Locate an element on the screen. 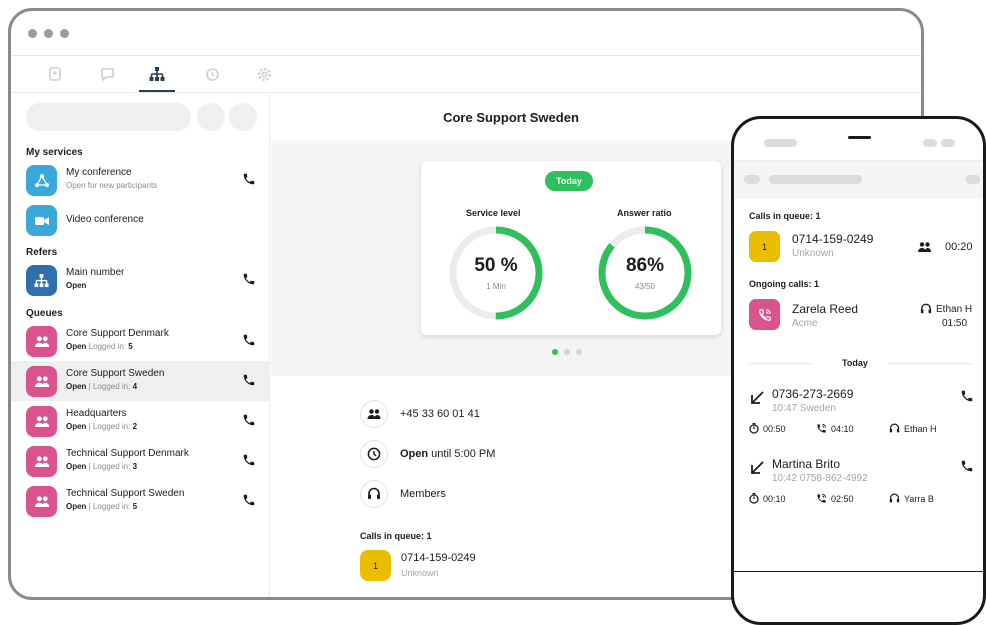 The height and width of the screenshot is (625, 986). history-icon is located at coordinates (212, 74).